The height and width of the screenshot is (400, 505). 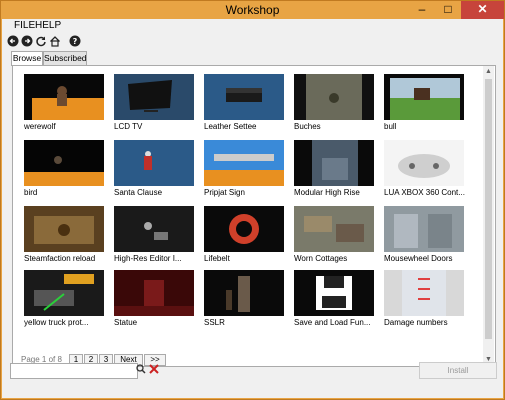 I want to click on clear-search-icon, so click(x=154, y=370).